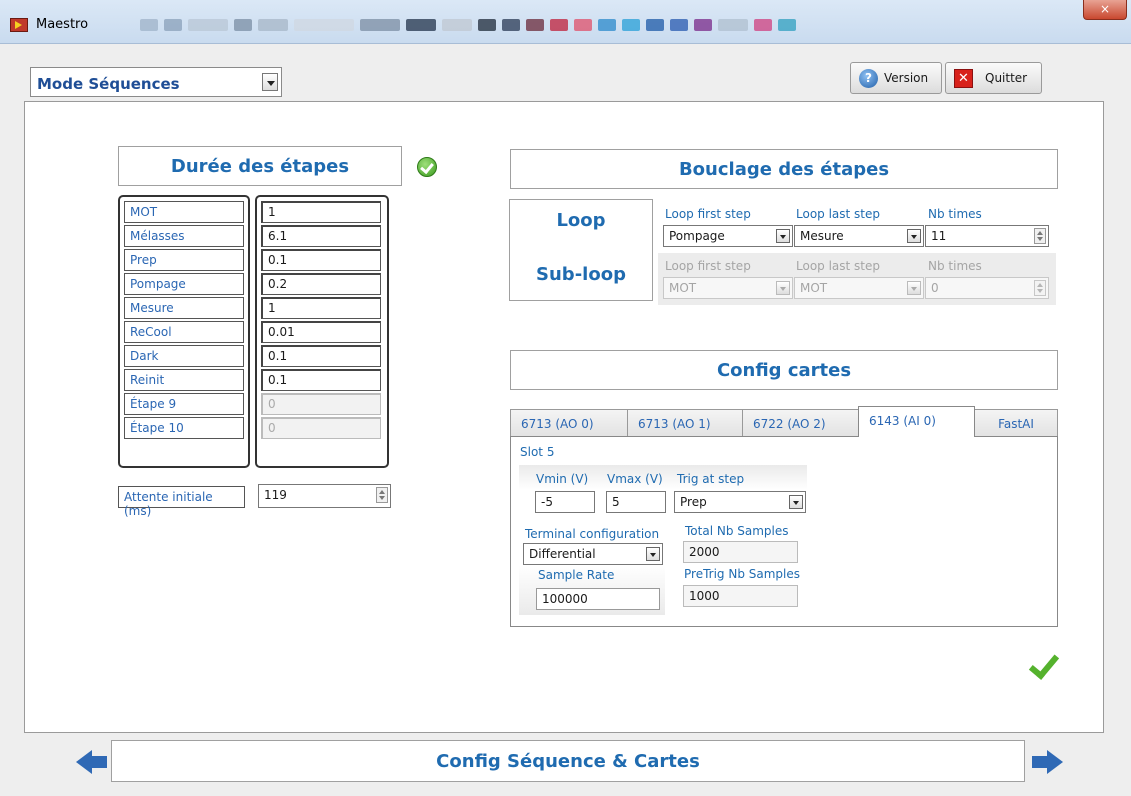 This screenshot has width=1131, height=796. Describe the element at coordinates (740, 552) in the screenshot. I see `total-samples-input: 2000` at that location.